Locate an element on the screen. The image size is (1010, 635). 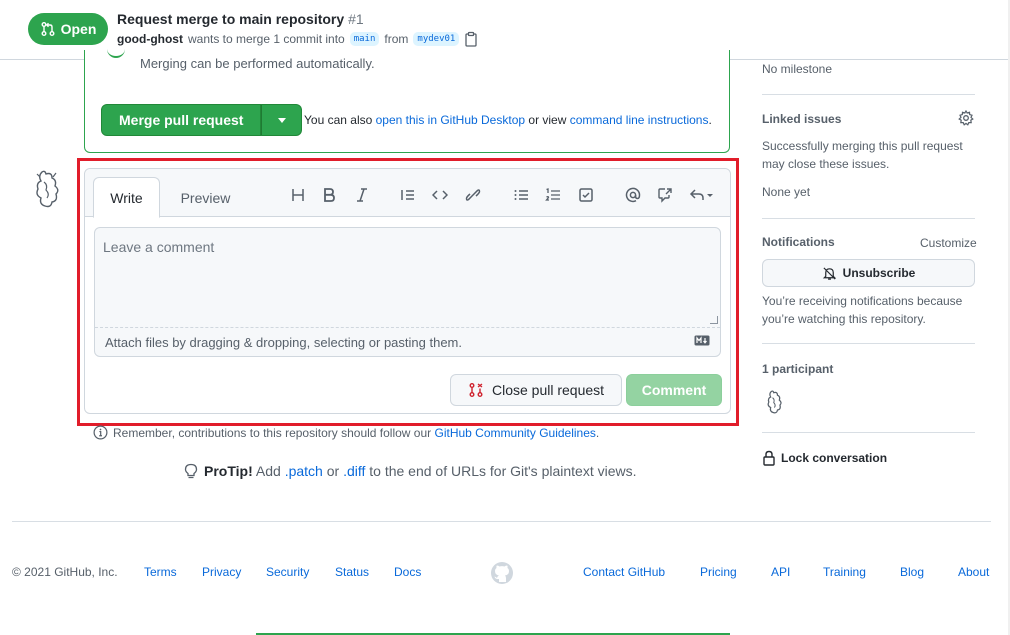
lock-conversation-button: Lock conversation is located at coordinates (824, 458).